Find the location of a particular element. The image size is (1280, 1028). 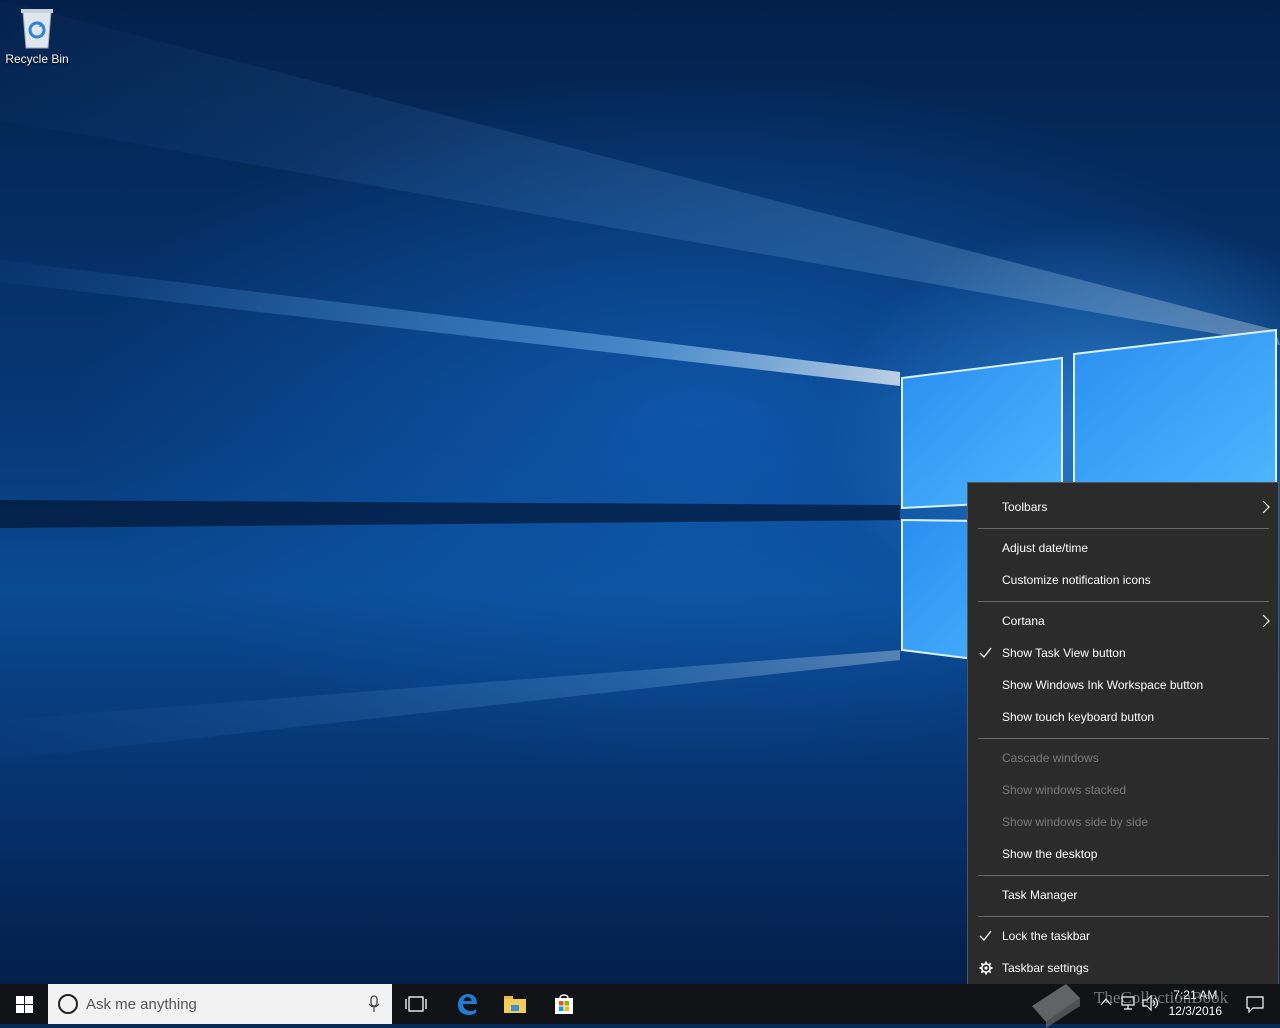

edge-browser-button is located at coordinates (467, 1004).